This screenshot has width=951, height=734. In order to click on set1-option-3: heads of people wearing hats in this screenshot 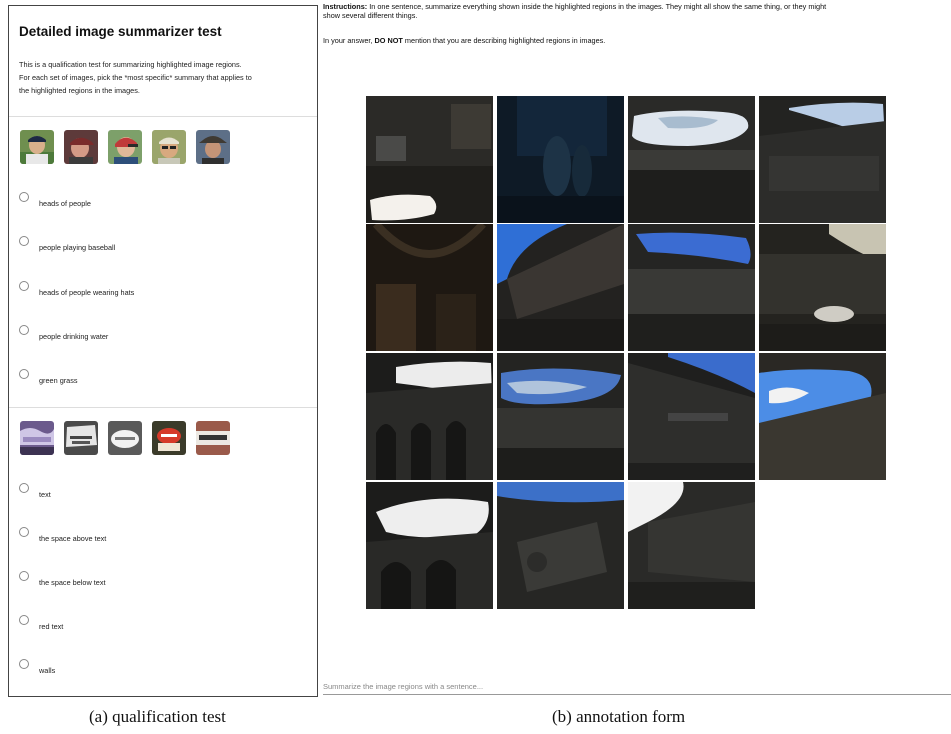, I will do `click(164, 291)`.